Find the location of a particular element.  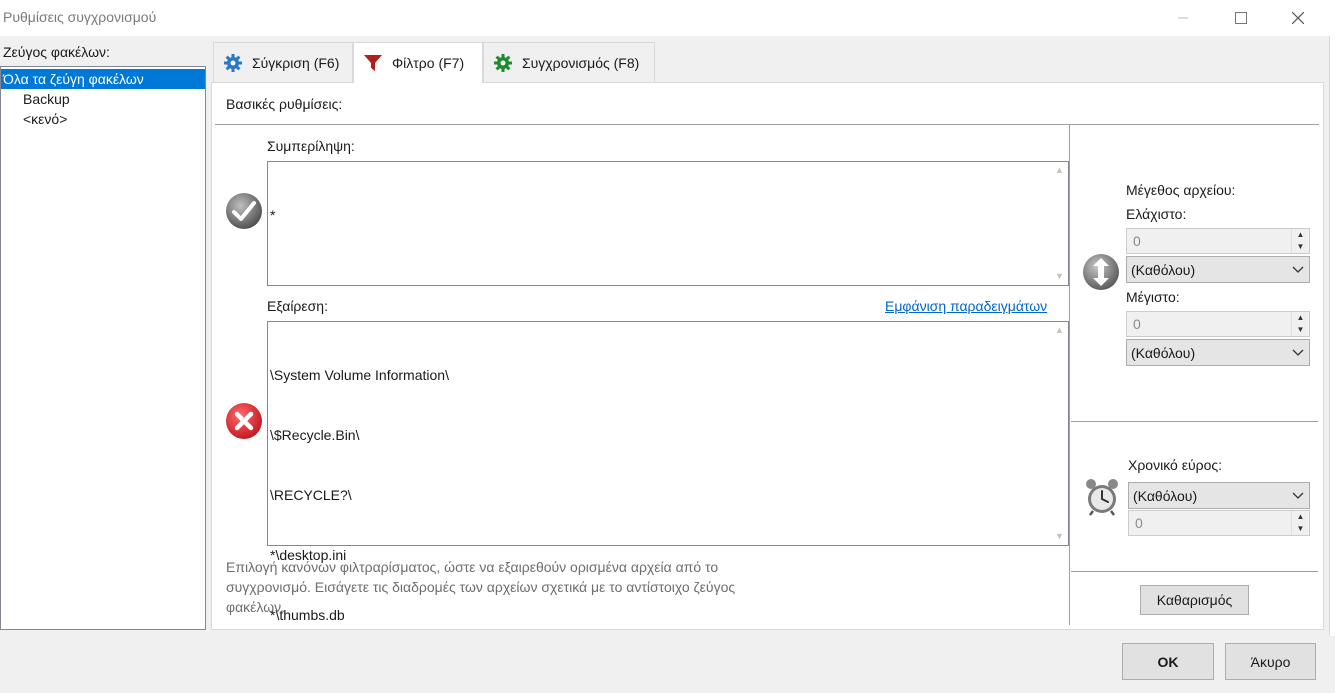

exclude-line: \RECYCLE?\ is located at coordinates (311, 495).